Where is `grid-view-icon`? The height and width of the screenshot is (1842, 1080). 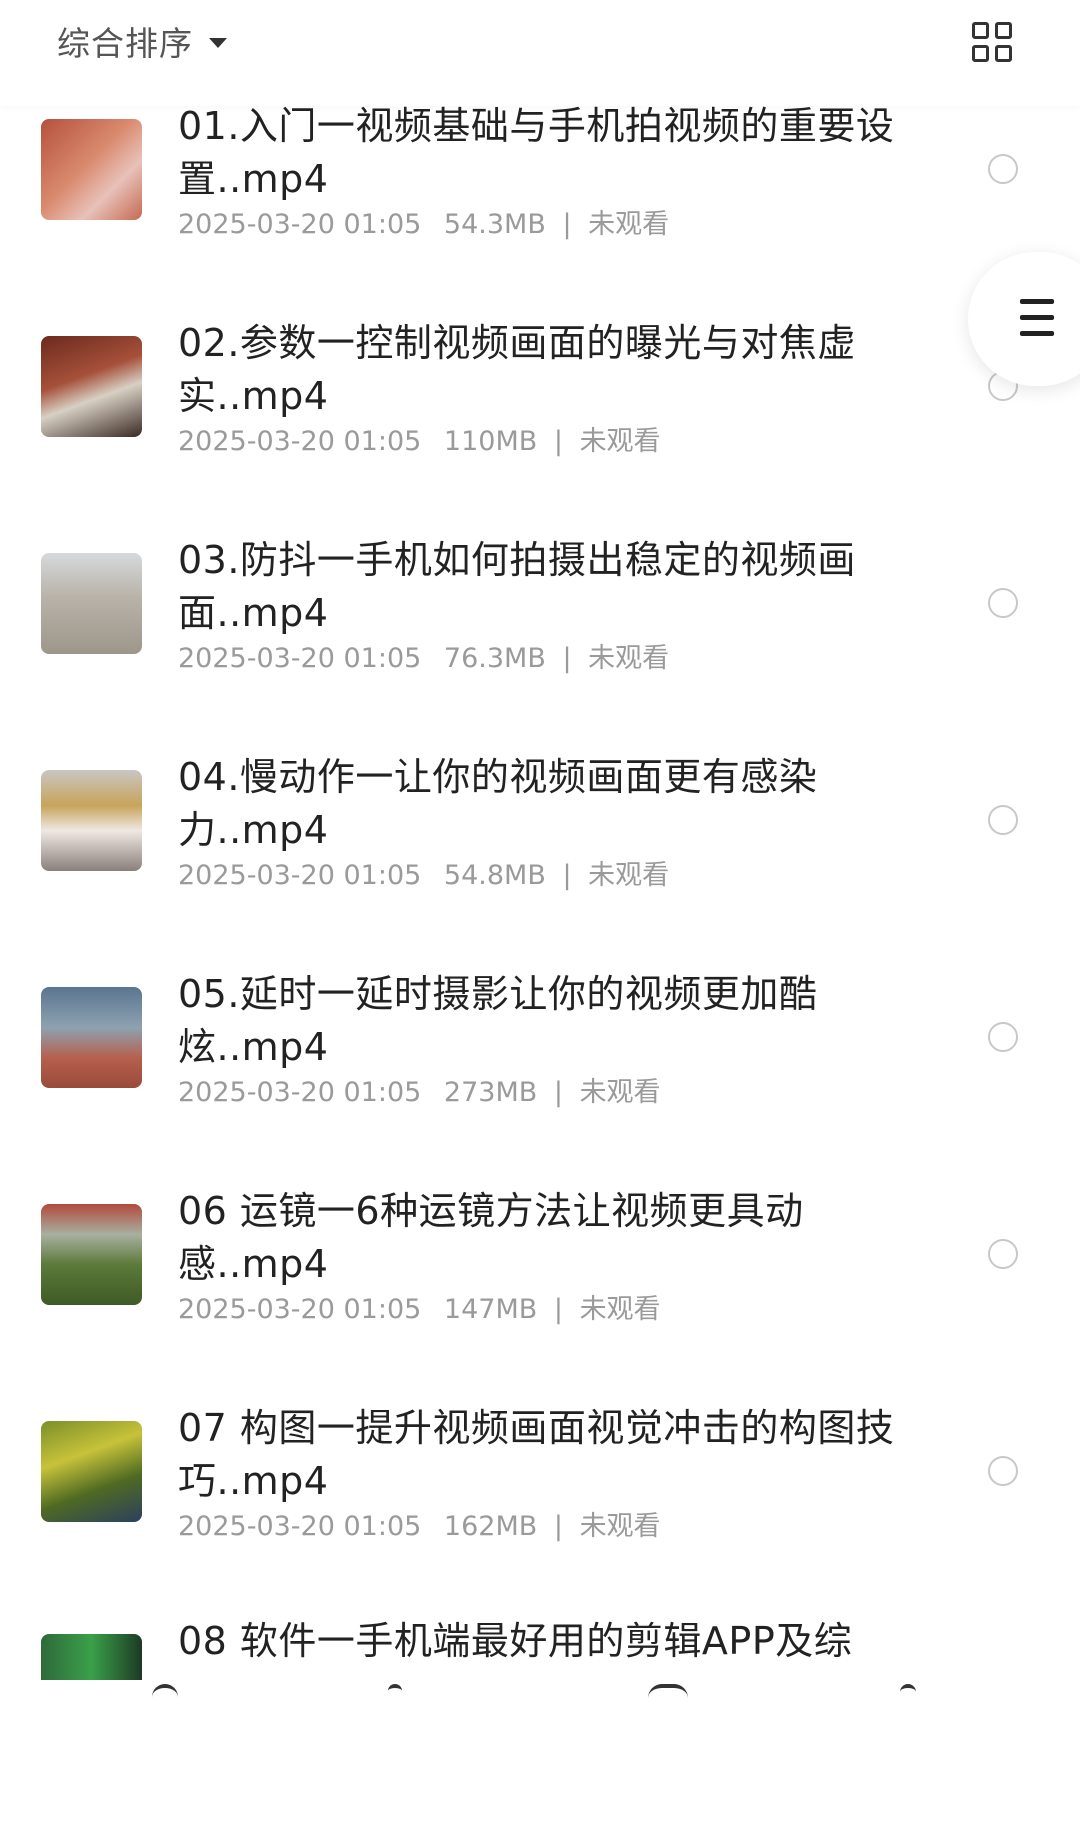
grid-view-icon is located at coordinates (992, 42).